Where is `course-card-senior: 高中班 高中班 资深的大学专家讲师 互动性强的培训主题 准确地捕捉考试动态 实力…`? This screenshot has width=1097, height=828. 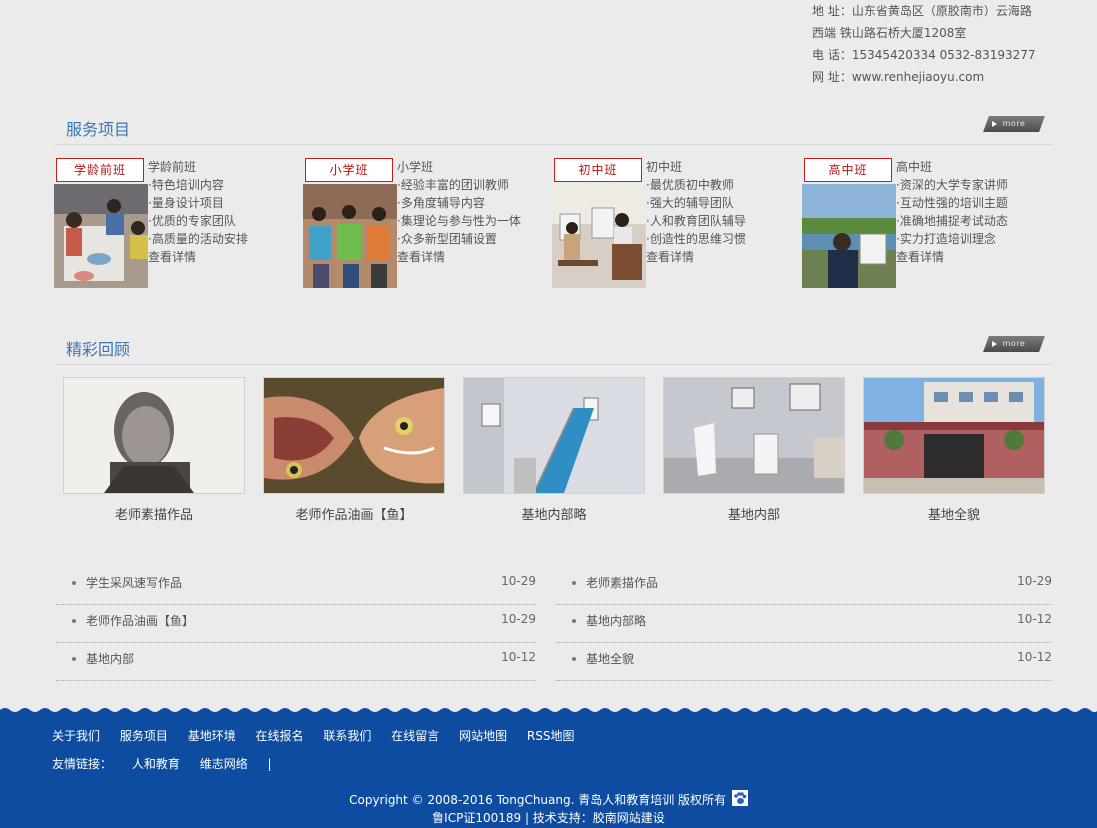
course-card-senior: 高中班 高中班 资深的大学专家讲师 互动性强的培训主题 准确地捕捉考试动态 实力… is located at coordinates (922, 224).